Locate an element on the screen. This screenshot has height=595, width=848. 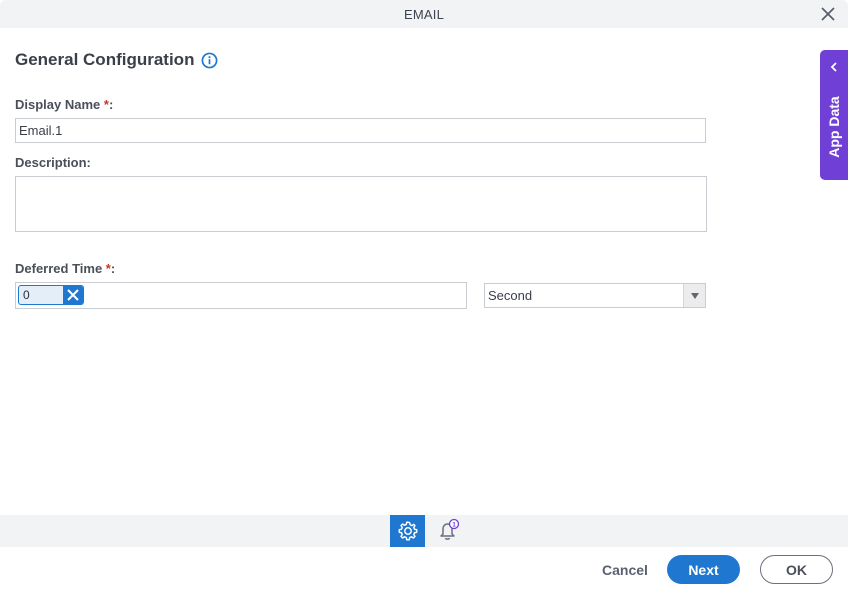
clear-value-button is located at coordinates (73, 295).